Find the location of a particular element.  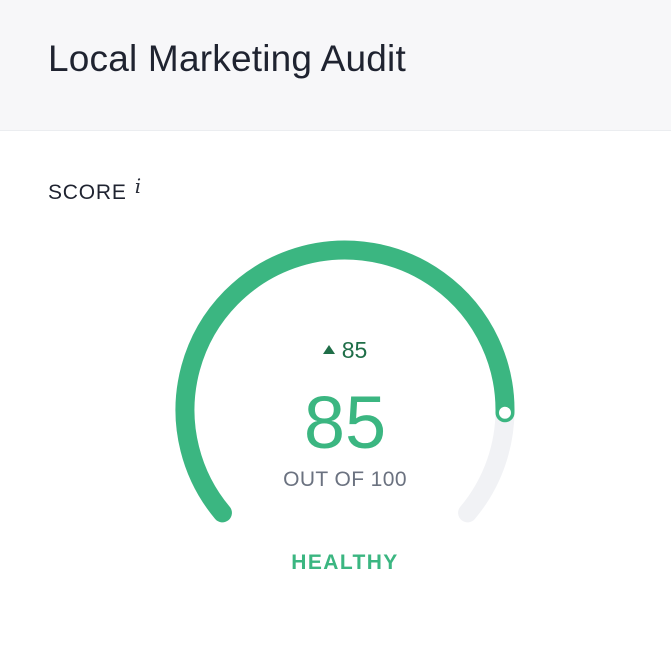

score-delta: 85 is located at coordinates (345, 350).